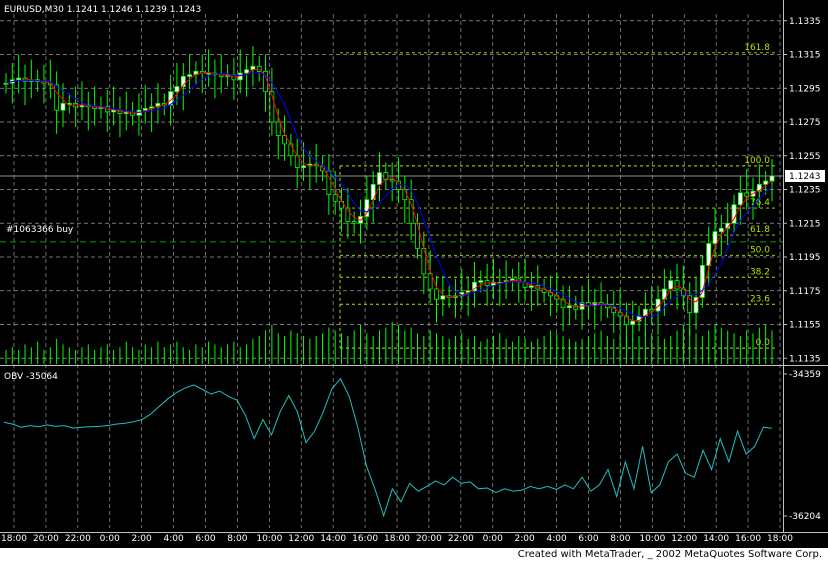  Describe the element at coordinates (805, 224) in the screenshot. I see `price-tick-label: 1.1215` at that location.